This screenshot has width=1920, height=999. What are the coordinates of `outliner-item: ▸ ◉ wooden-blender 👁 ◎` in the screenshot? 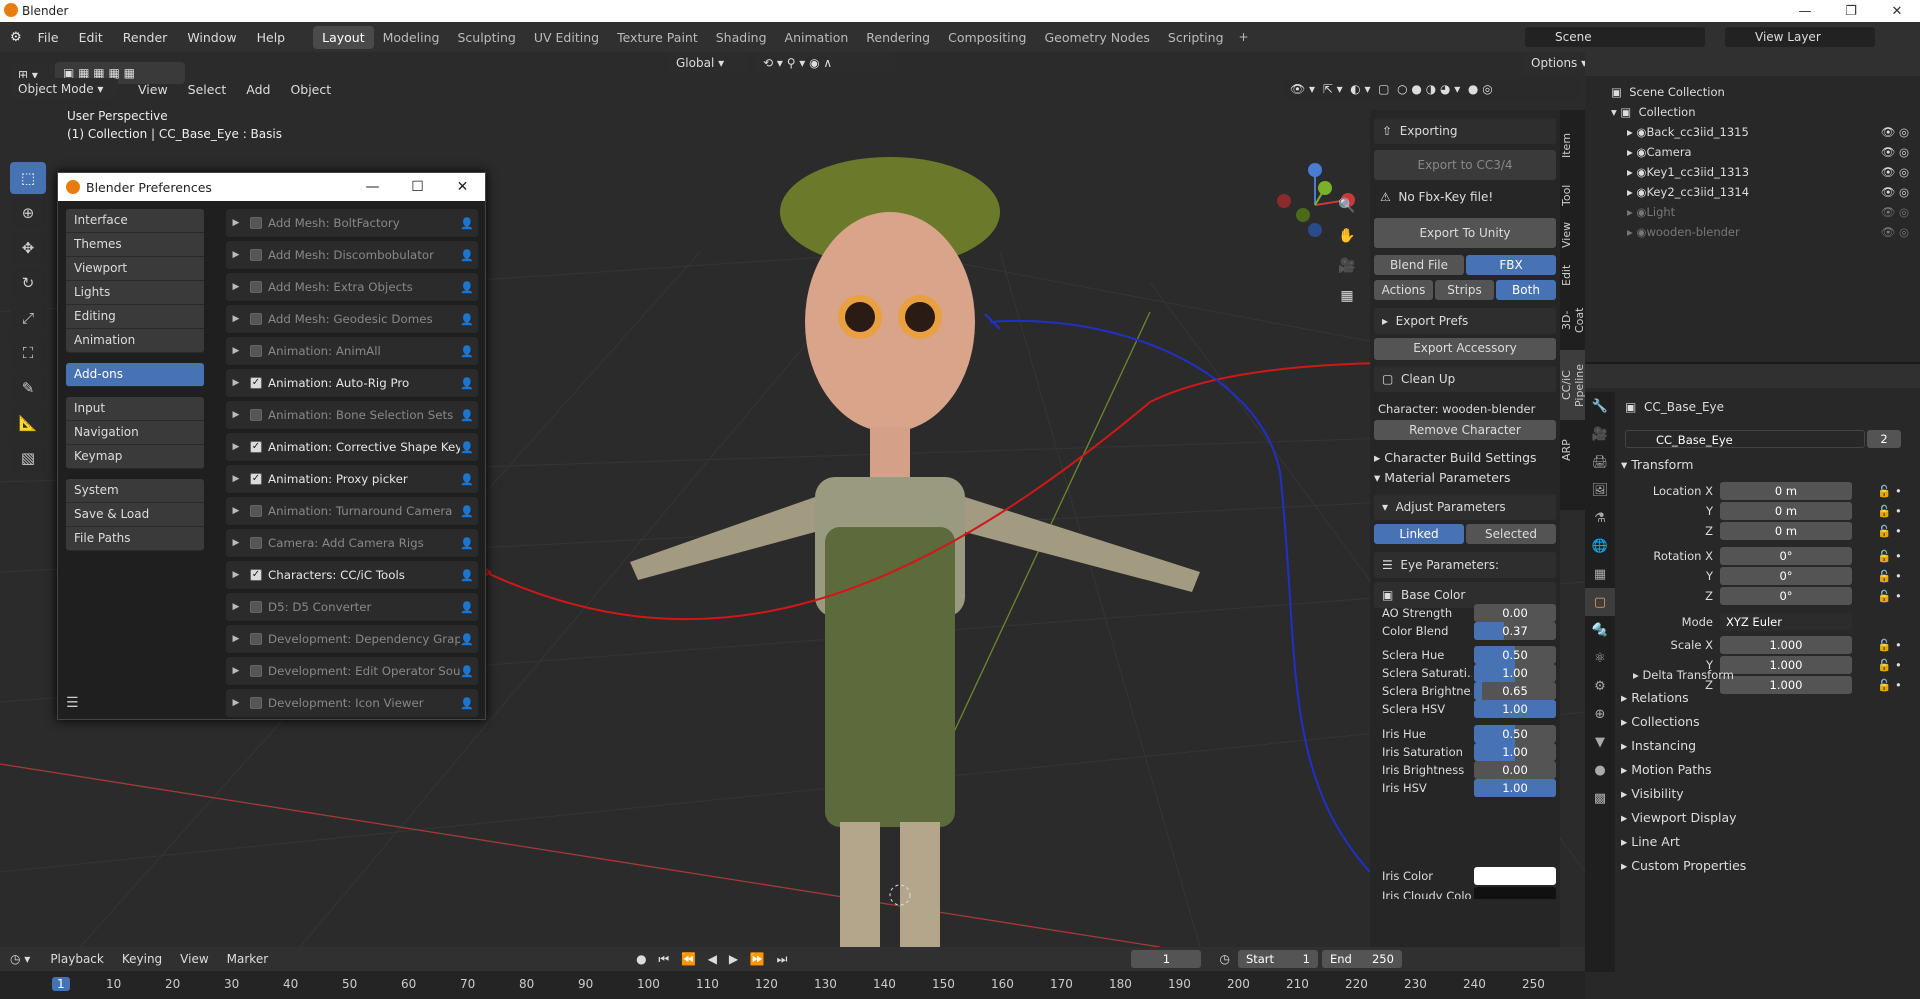 It's located at (1772, 232).